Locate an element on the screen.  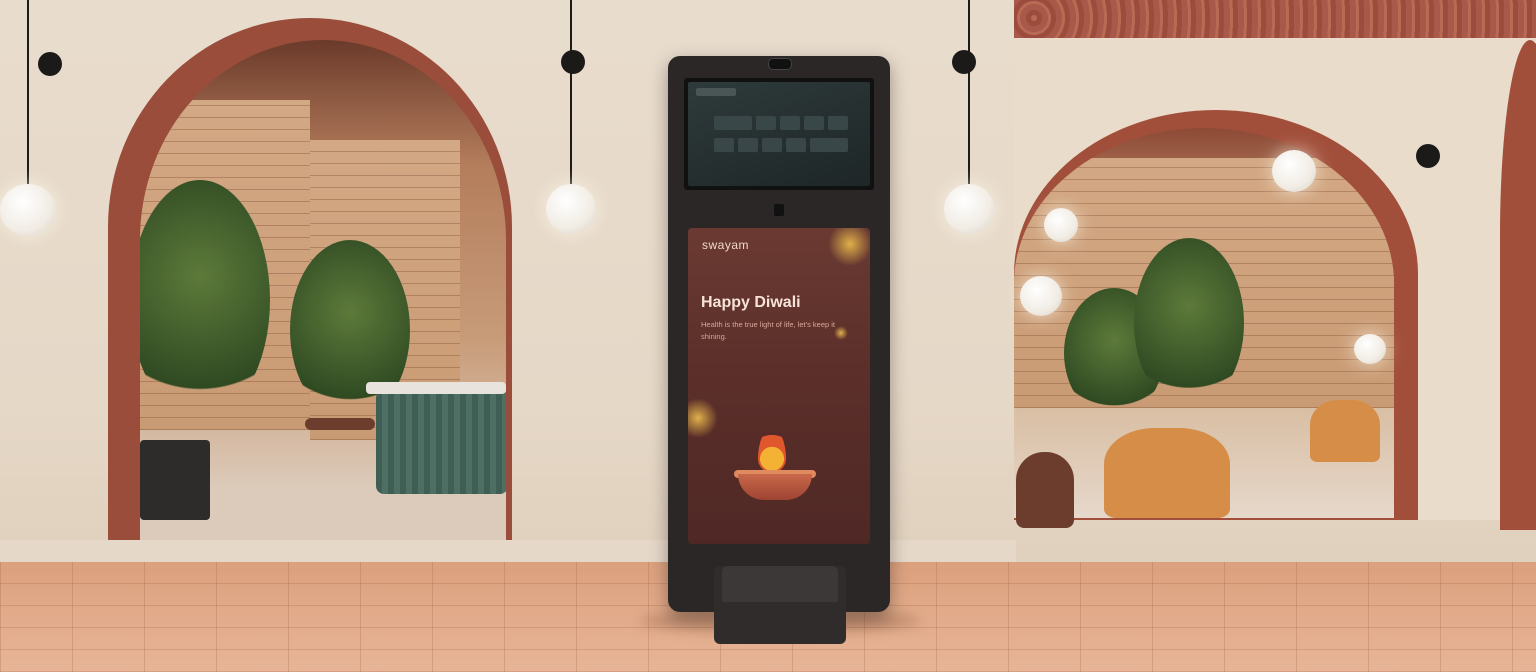
brand-logo: swayam is located at coordinates (726, 245).